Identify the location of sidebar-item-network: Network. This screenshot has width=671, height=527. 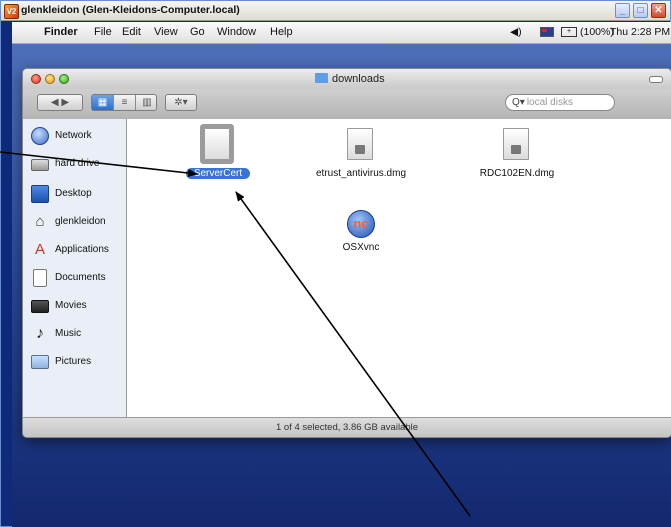
(79, 136).